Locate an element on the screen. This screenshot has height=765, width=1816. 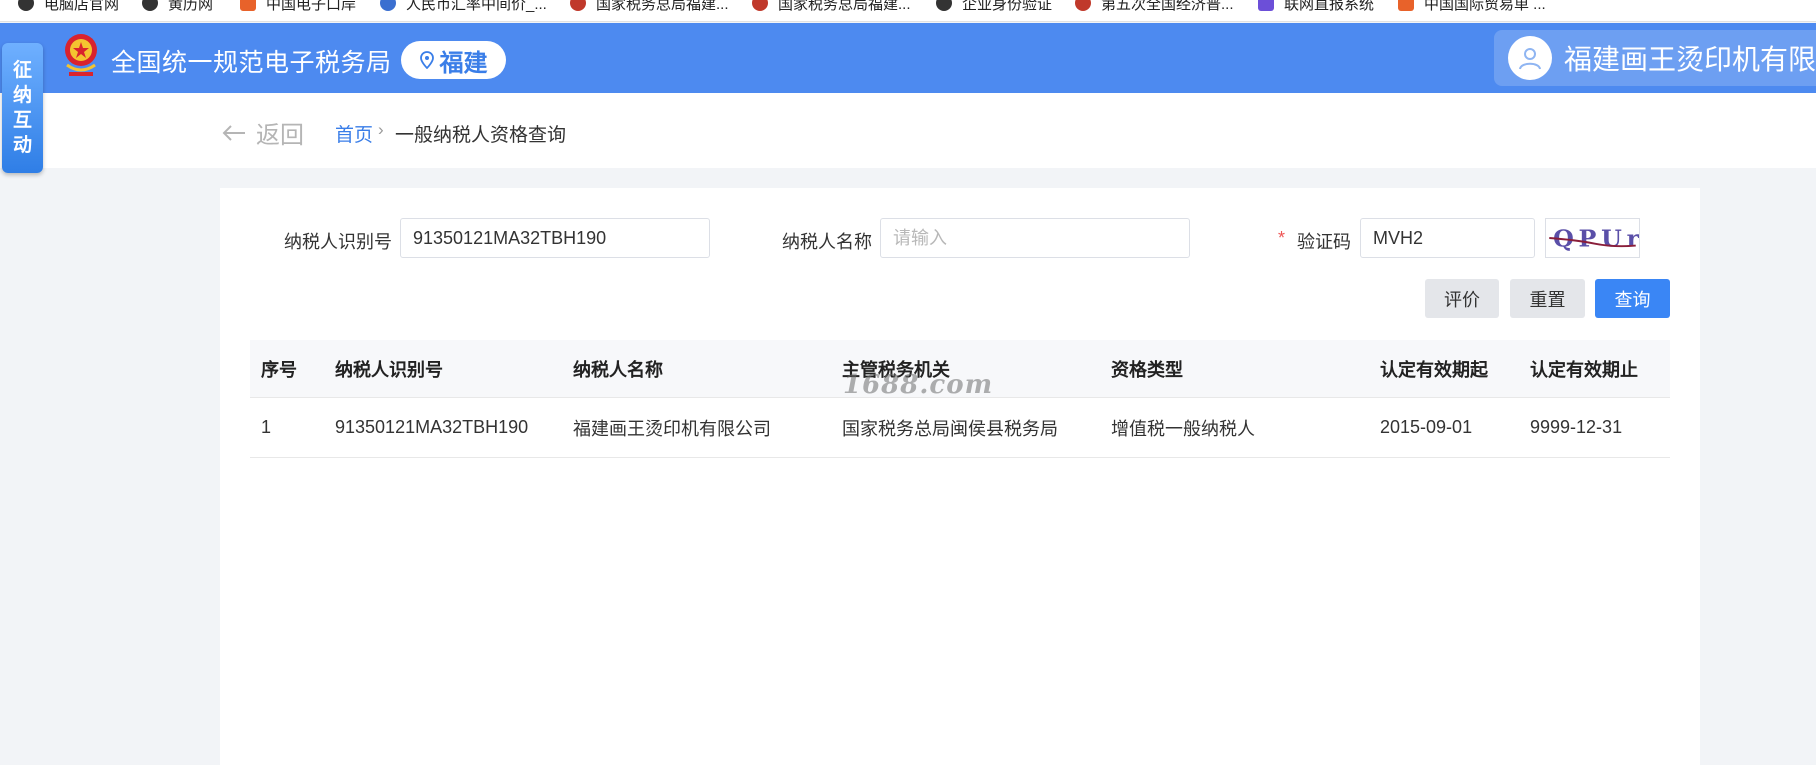
taxpayer-name-label: 纳税人名称 is located at coordinates (827, 242).